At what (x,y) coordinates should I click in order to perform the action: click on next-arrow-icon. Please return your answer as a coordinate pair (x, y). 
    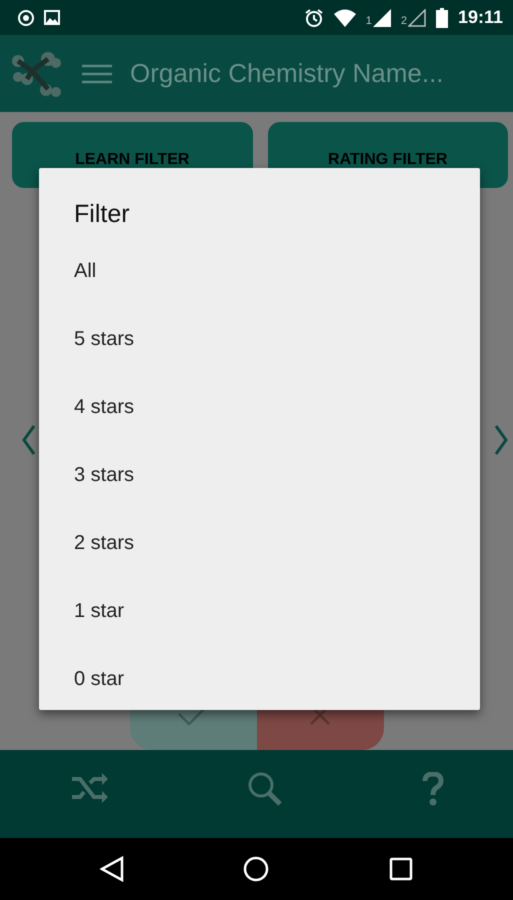
    Looking at the image, I should click on (501, 440).